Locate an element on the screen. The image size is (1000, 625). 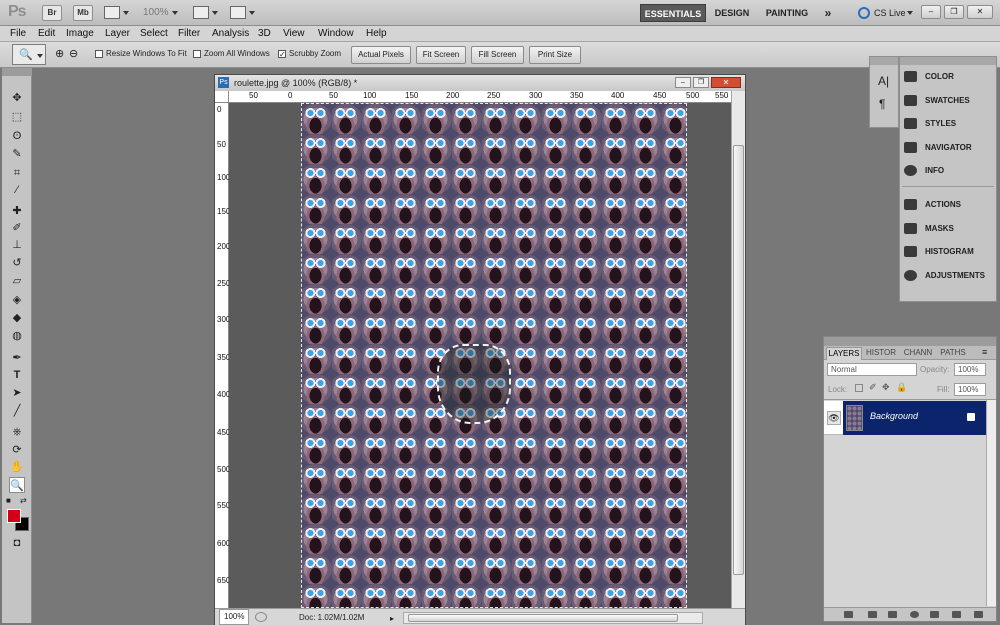
status-menu-icon is located at coordinates (261, 617).